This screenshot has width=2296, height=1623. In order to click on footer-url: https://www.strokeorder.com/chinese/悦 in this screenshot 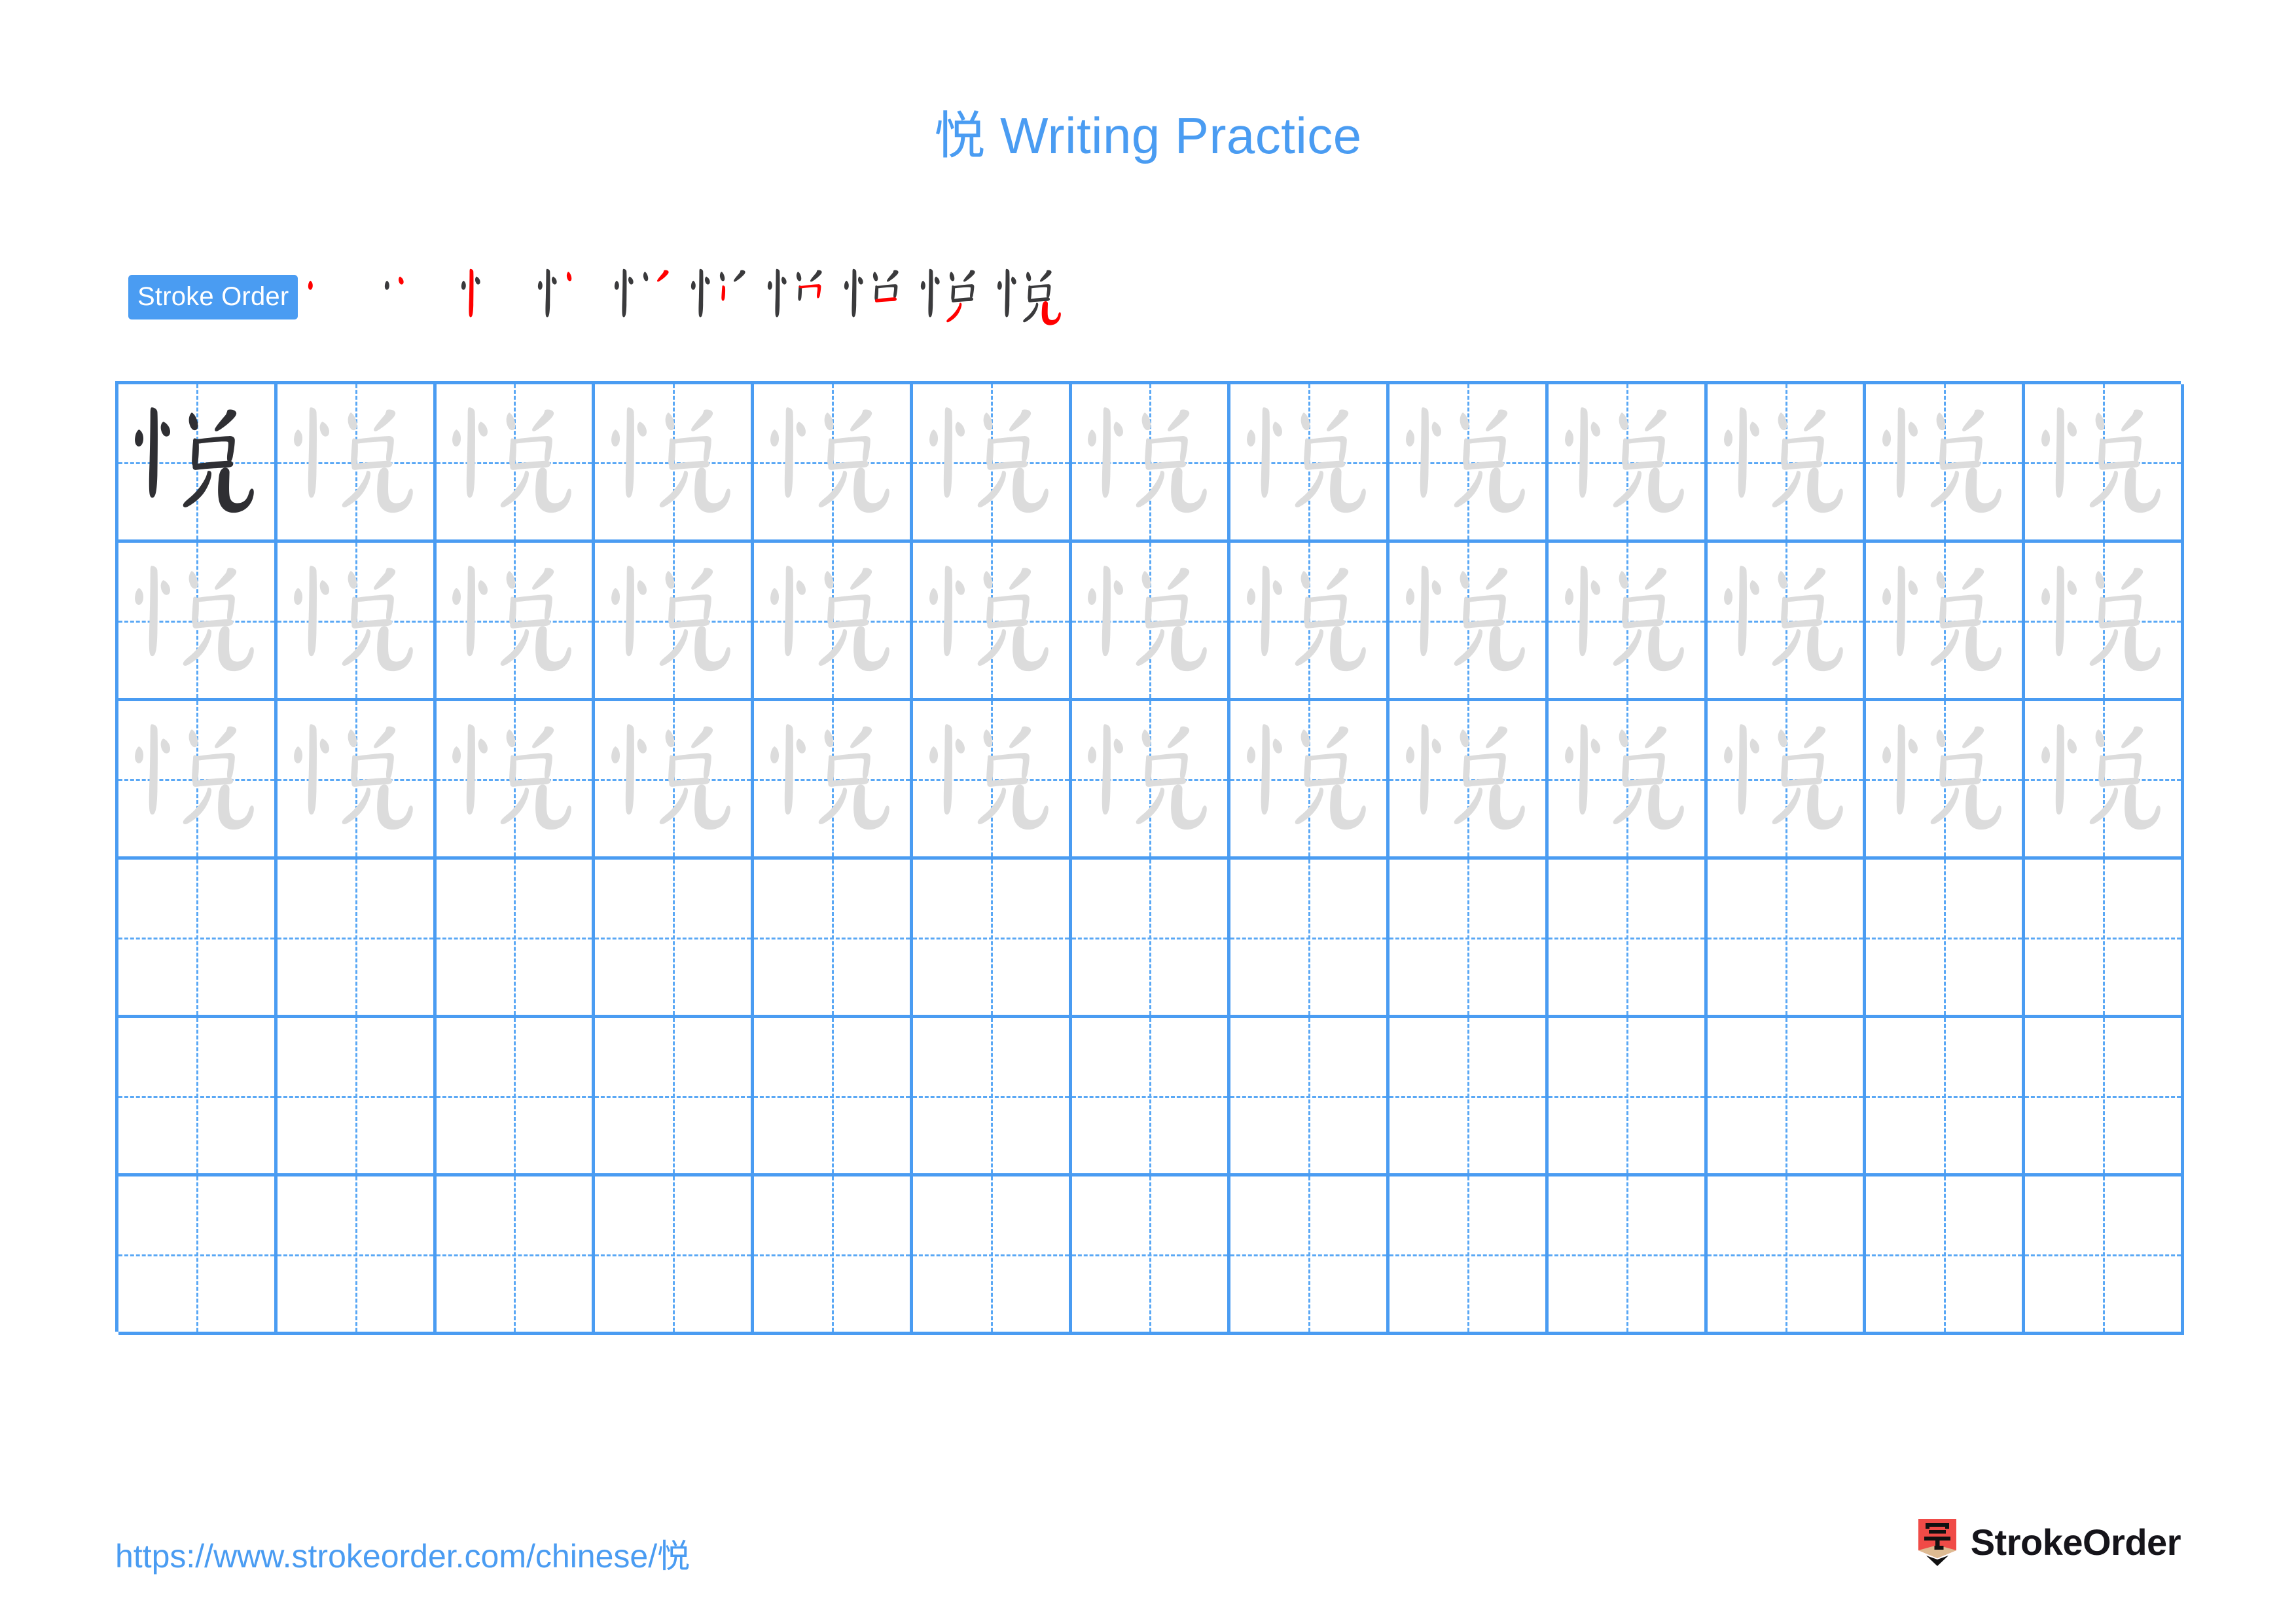, I will do `click(402, 1553)`.